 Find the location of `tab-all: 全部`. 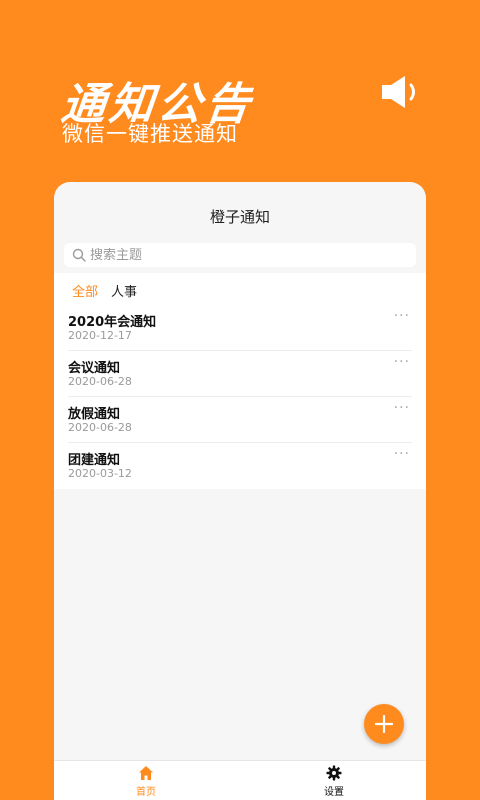

tab-all: 全部 is located at coordinates (85, 290).